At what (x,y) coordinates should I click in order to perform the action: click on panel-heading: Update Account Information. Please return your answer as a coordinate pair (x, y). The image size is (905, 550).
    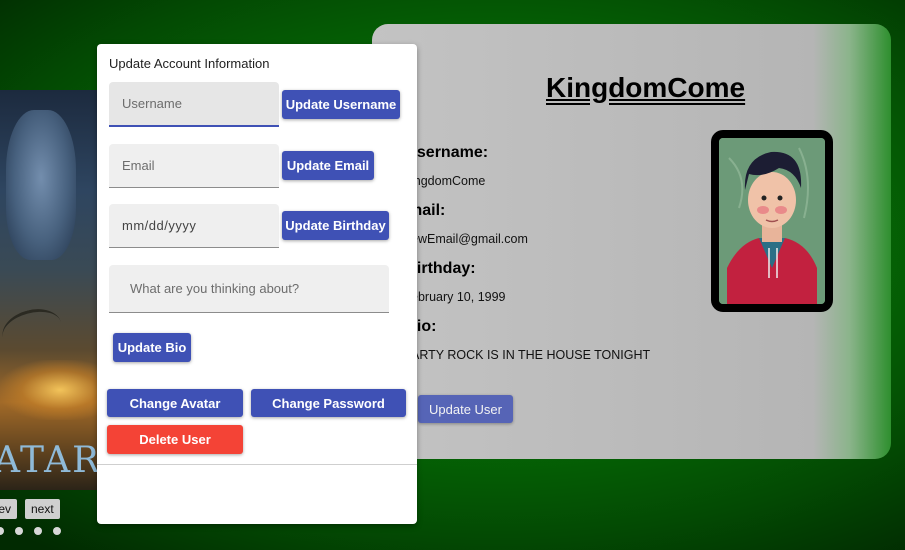
    Looking at the image, I should click on (189, 63).